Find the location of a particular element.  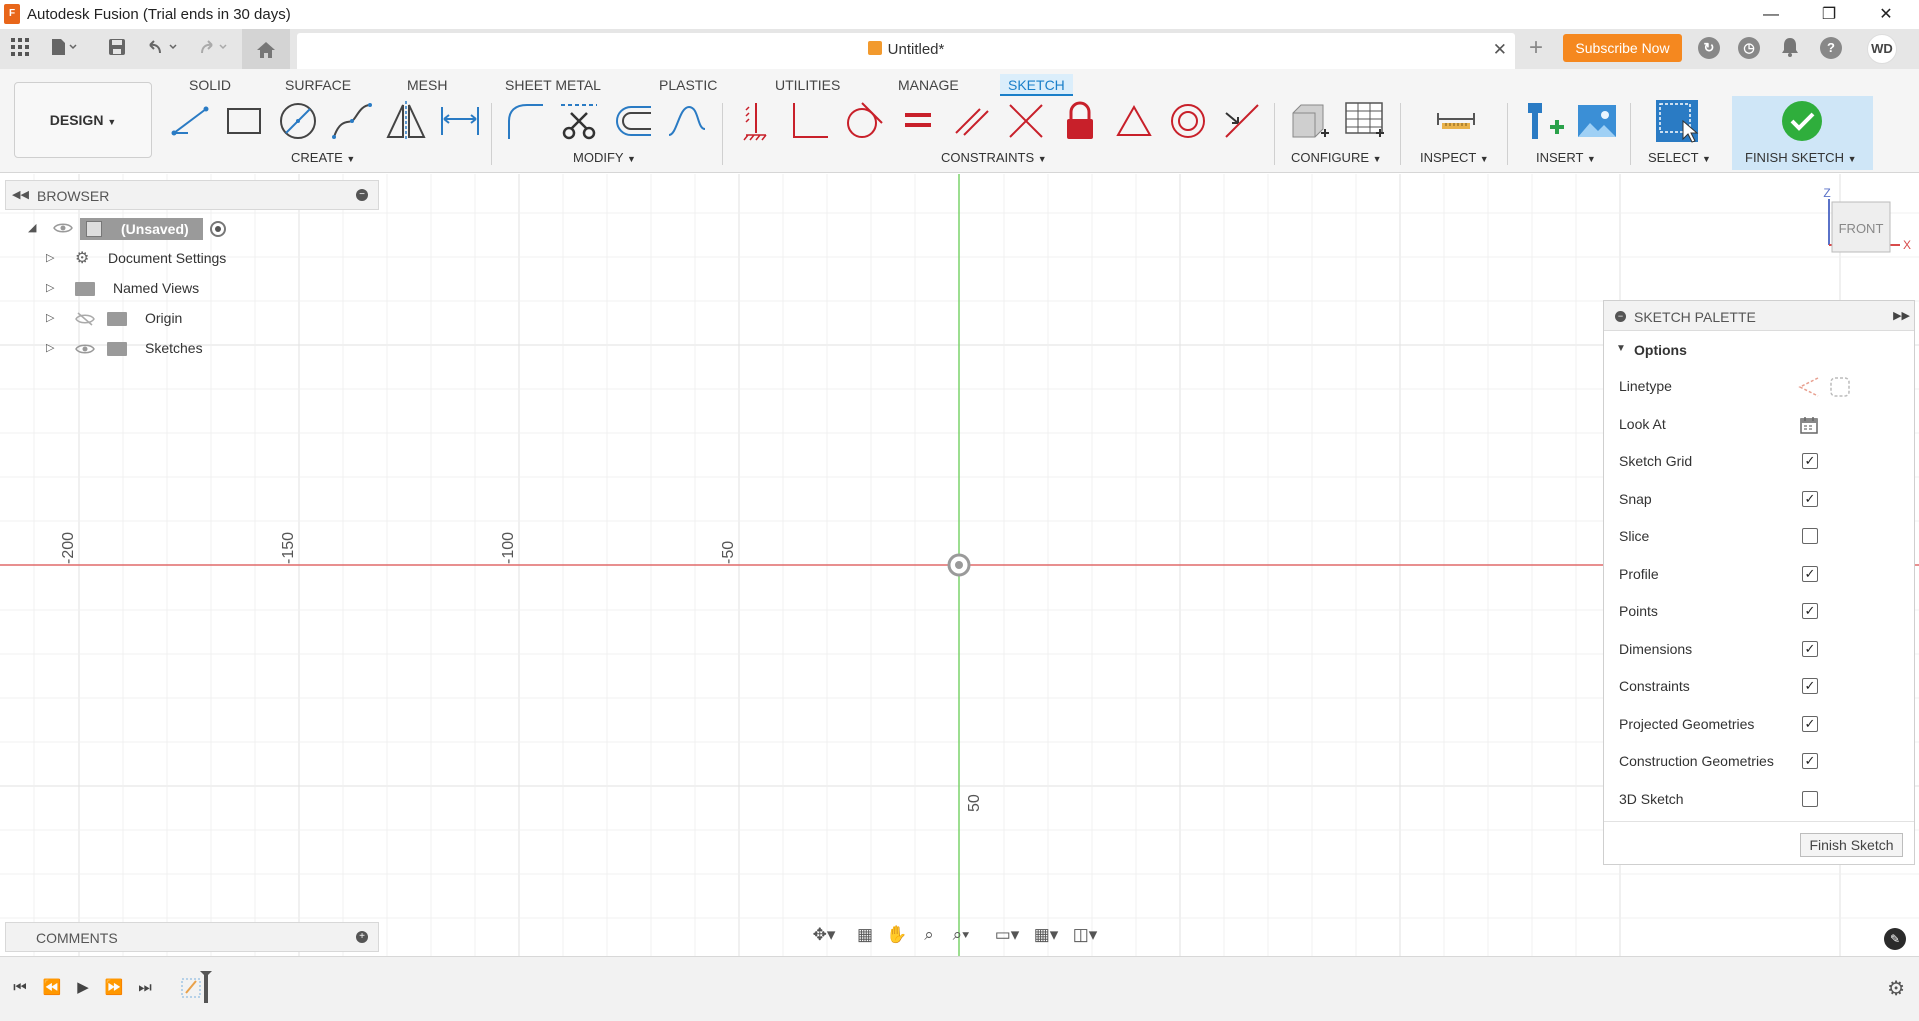

slice-checkbox is located at coordinates (1810, 536).